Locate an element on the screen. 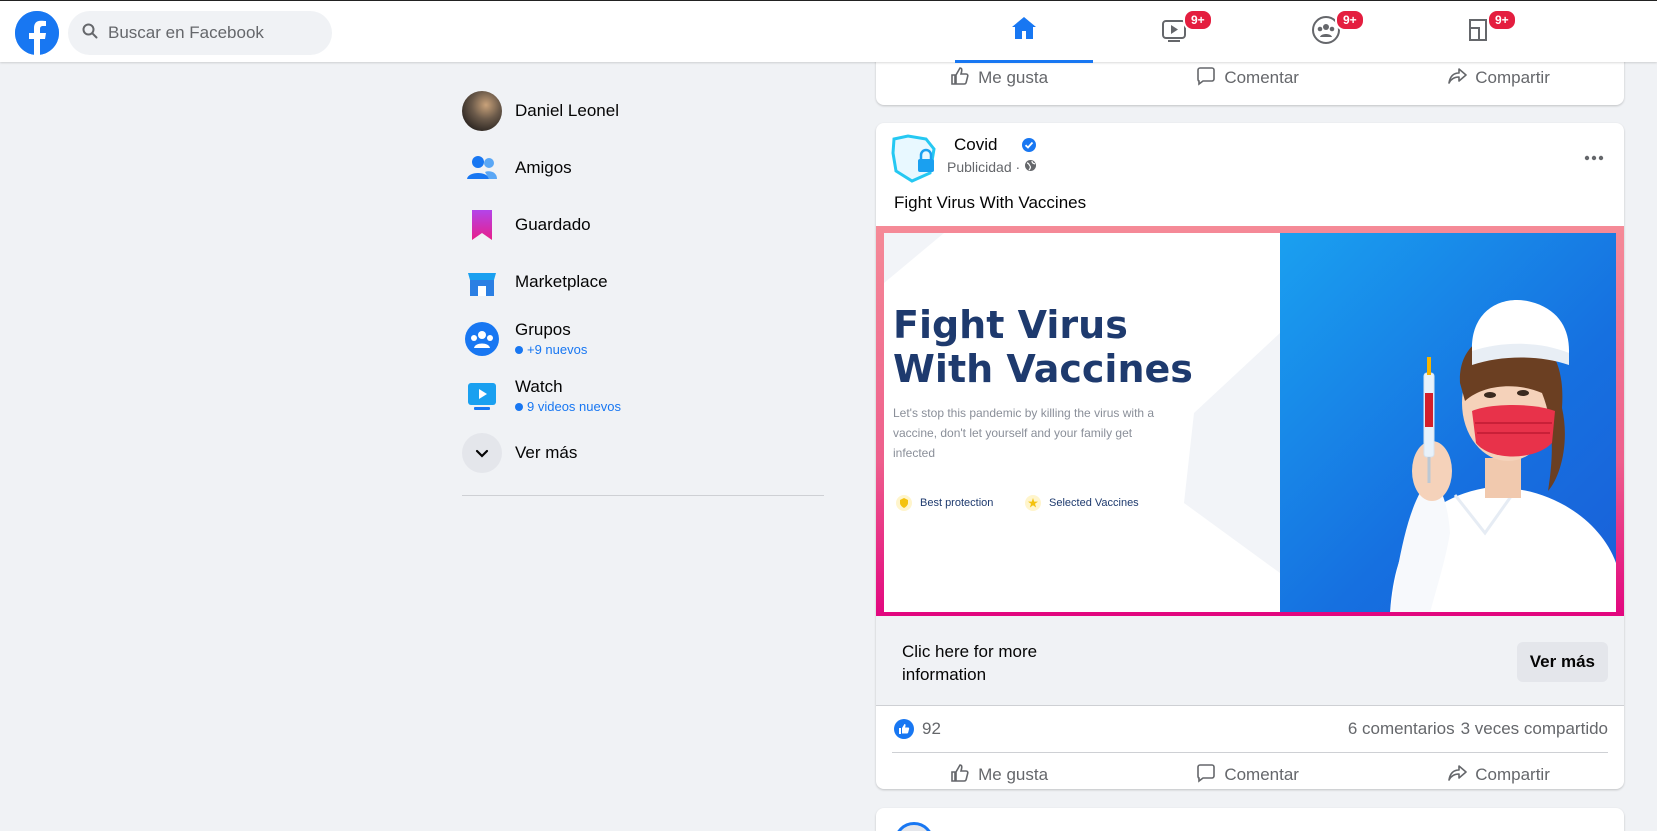 The image size is (1657, 831). post-stats: 92 6 comentarios 3 veces compartido is located at coordinates (1250, 729).